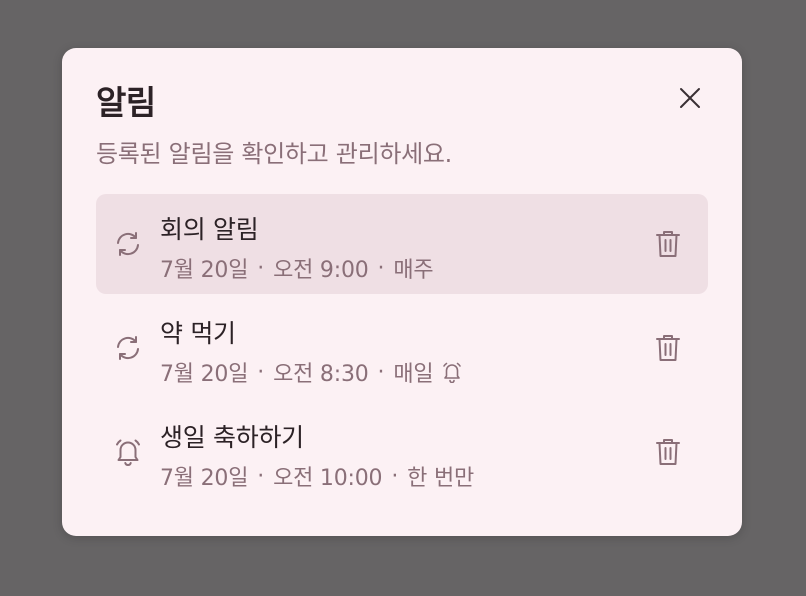  I want to click on alarm-time: 오전 9:00, so click(321, 270).